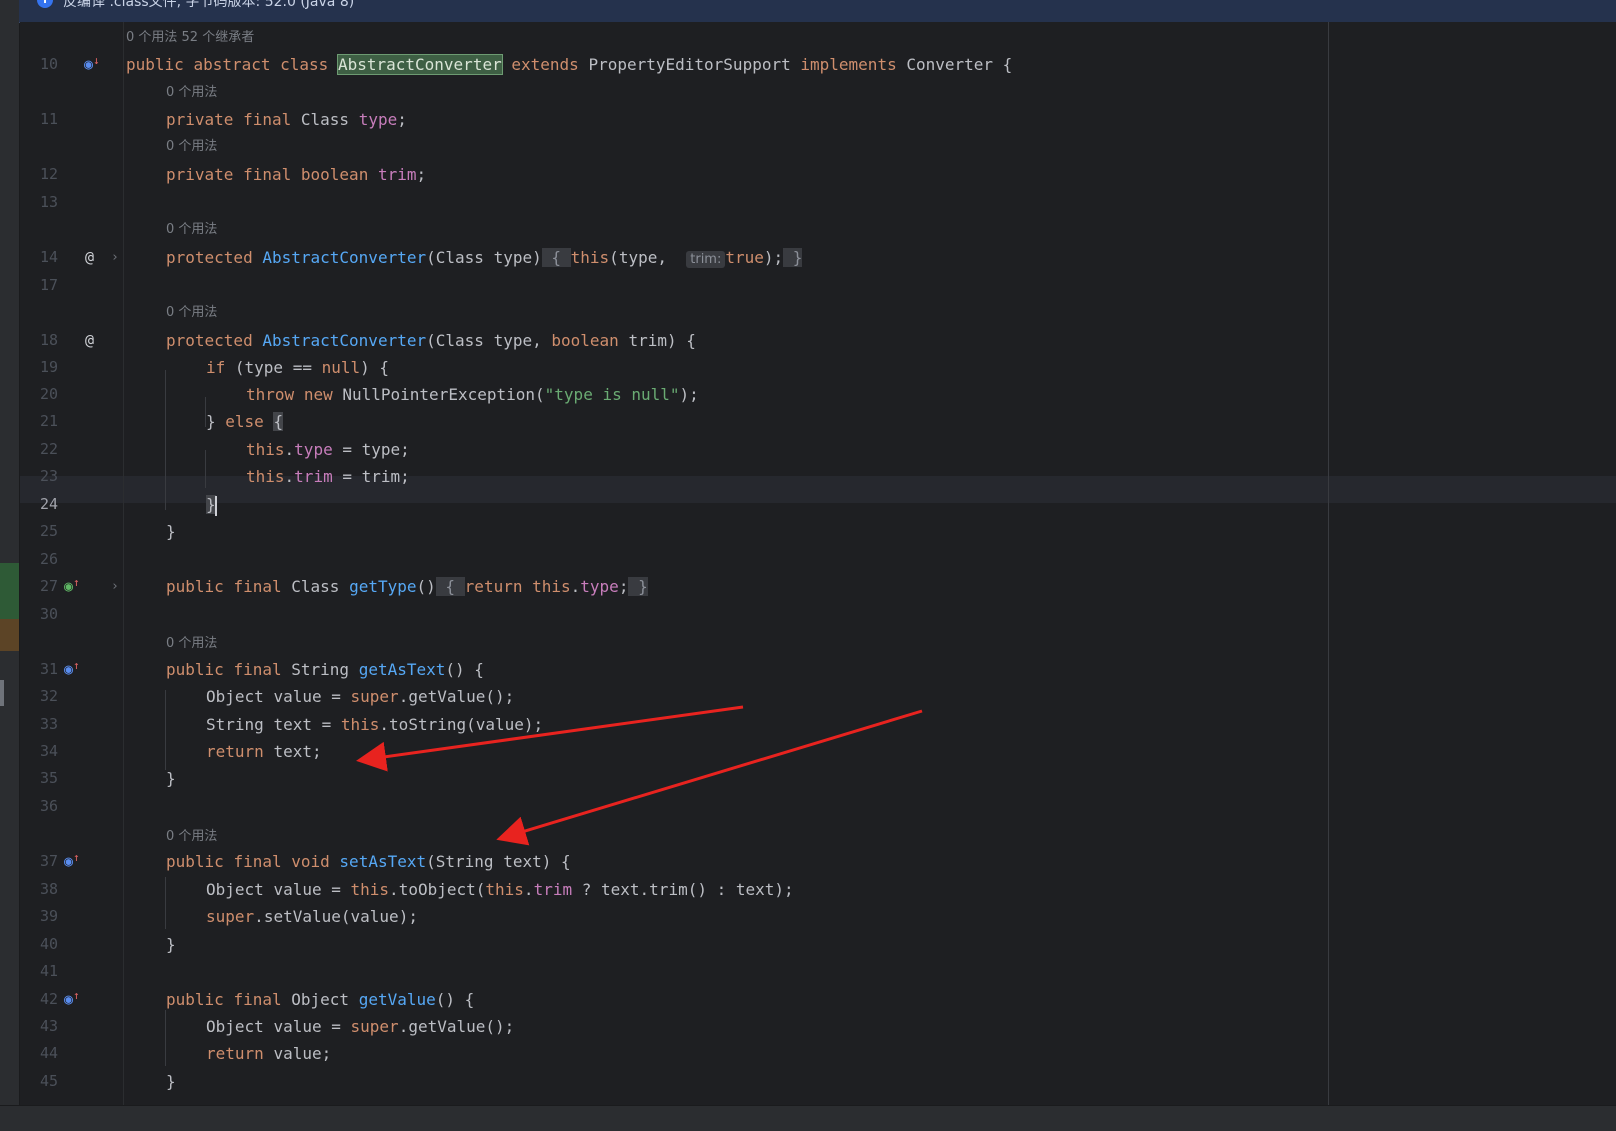  I want to click on status-bar, so click(808, 1118).